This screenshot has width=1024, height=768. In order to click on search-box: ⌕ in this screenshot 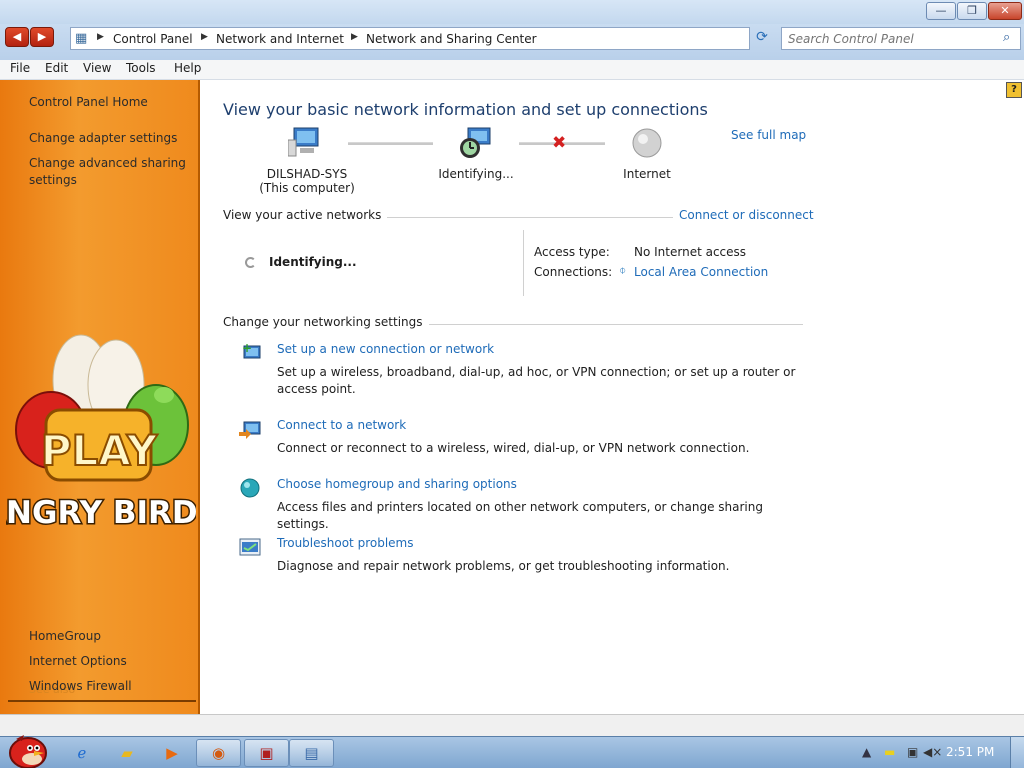, I will do `click(901, 38)`.